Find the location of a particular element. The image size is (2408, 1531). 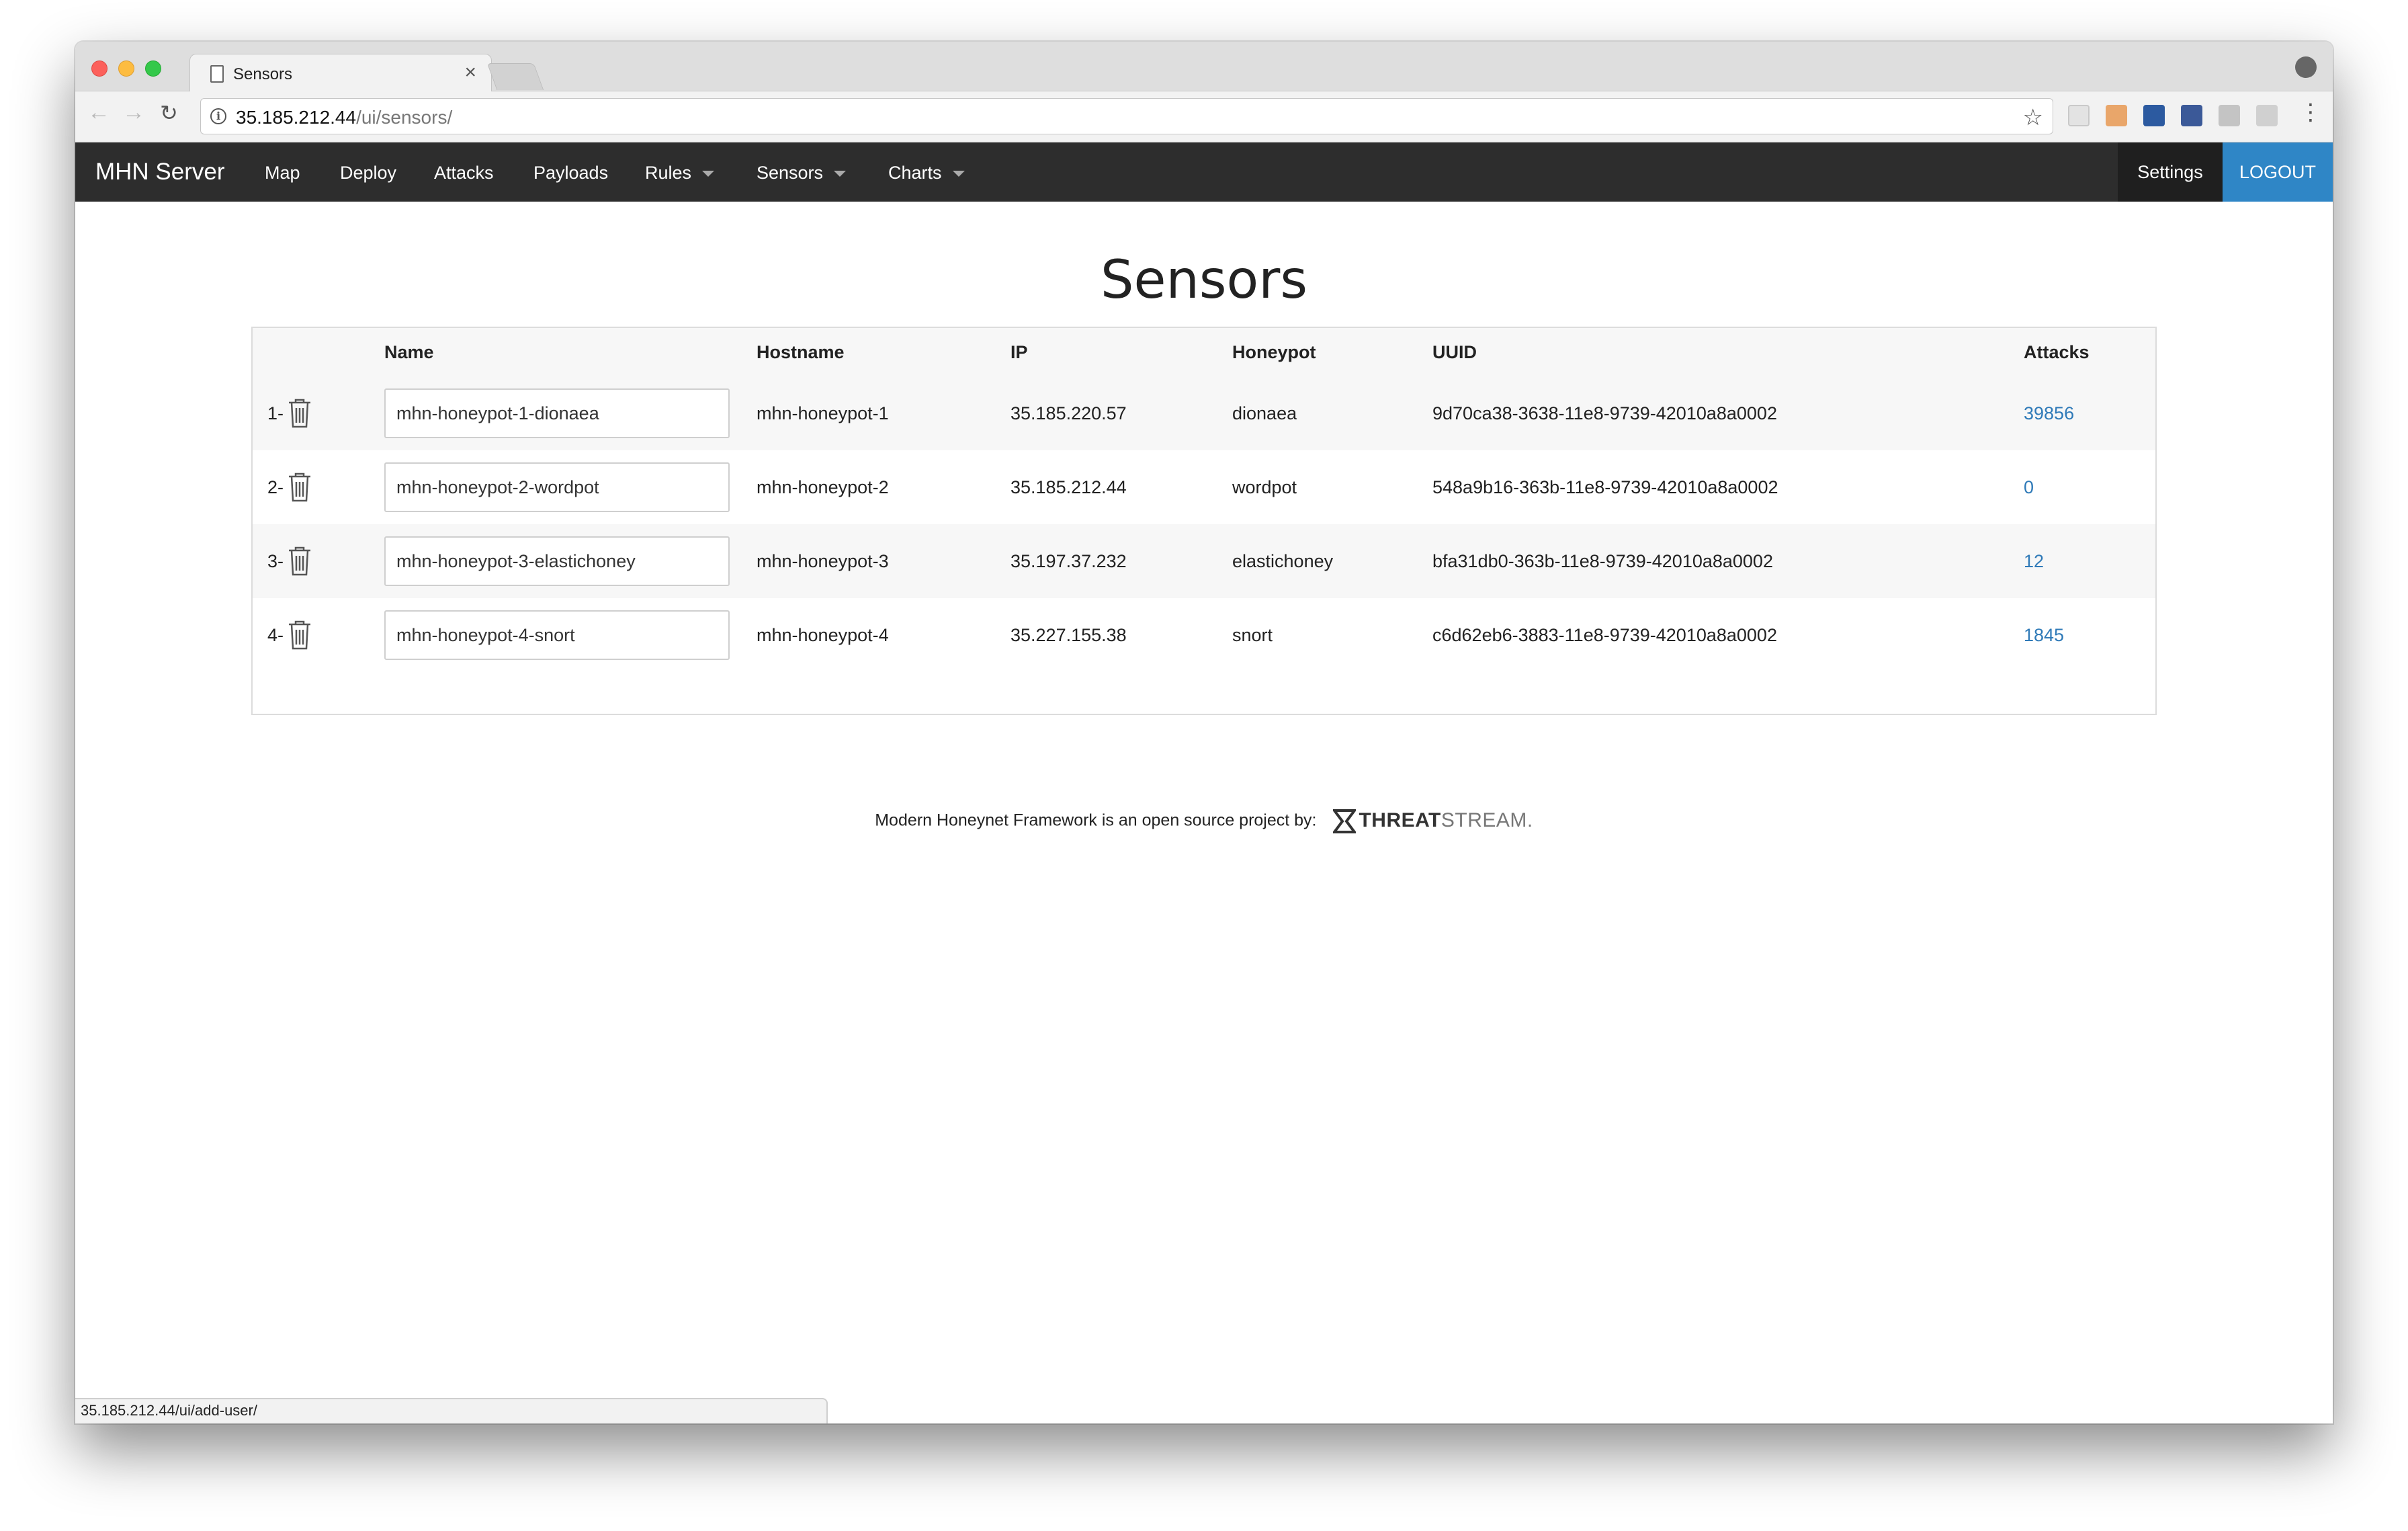

settings-link: Settings is located at coordinates (2170, 172).